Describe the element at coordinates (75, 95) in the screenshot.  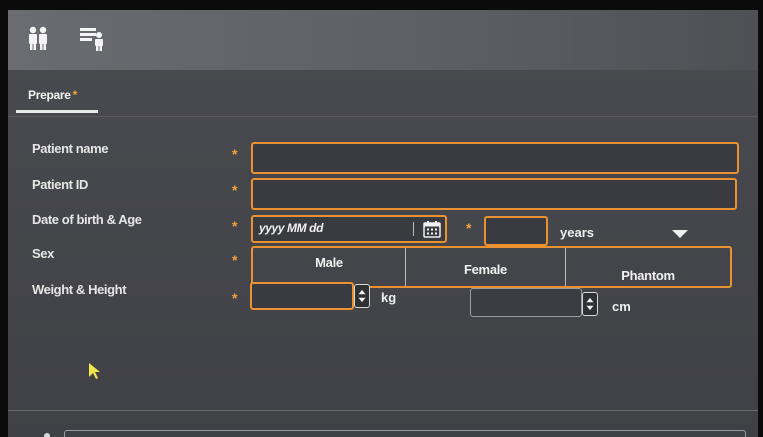
I see `tab-prepare-required-mark: *` at that location.